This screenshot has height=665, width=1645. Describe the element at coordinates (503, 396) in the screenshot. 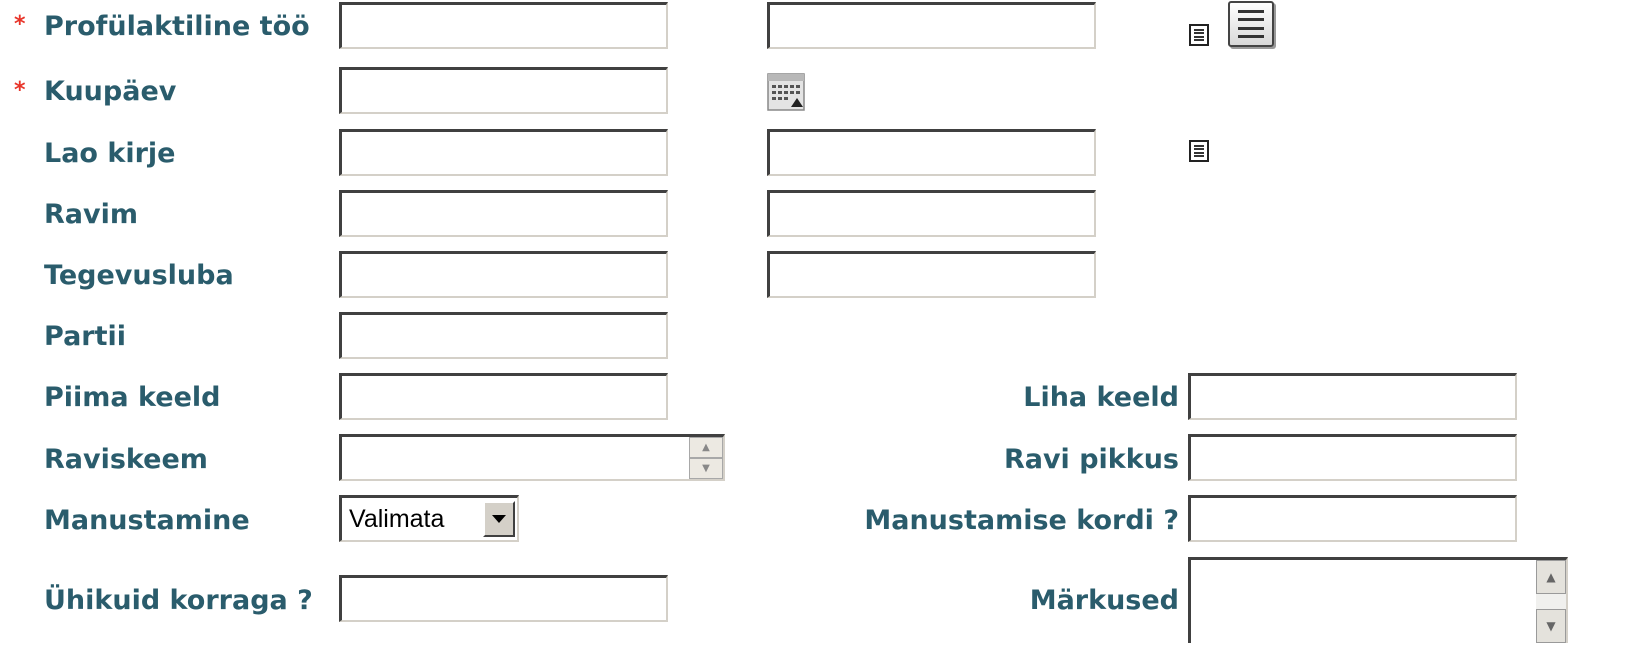

I see `piima-keeld-input` at that location.